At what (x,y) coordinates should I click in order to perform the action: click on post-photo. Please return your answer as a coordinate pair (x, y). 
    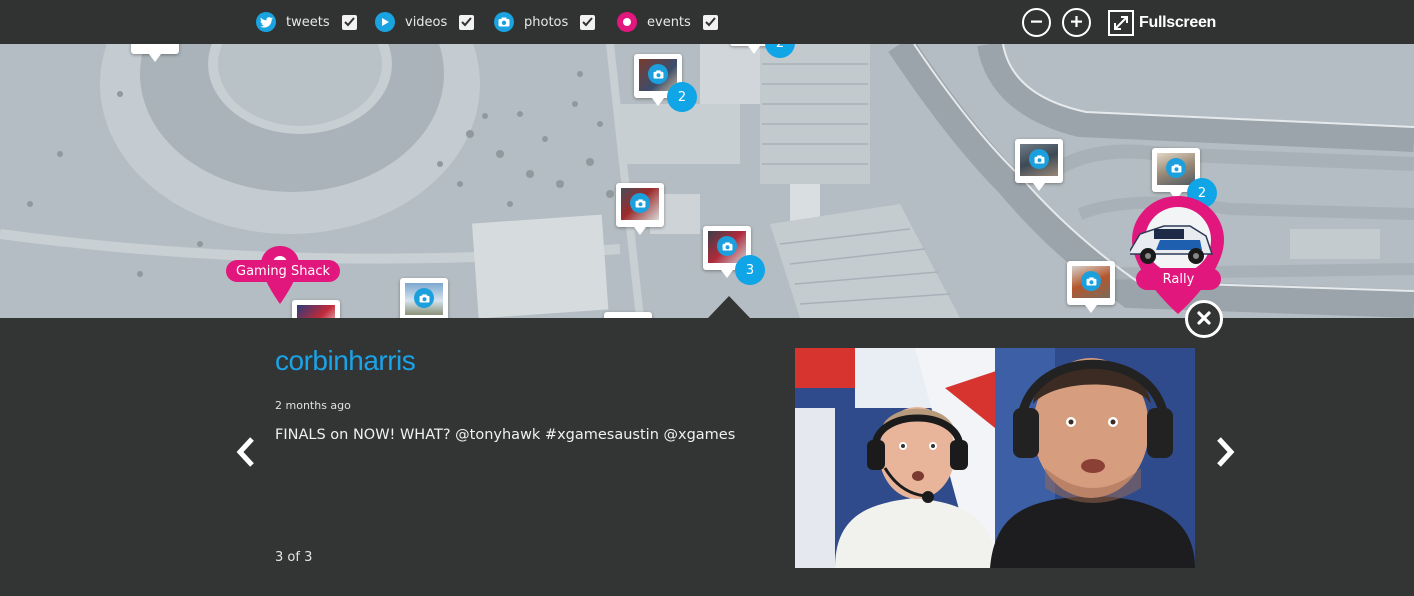
    Looking at the image, I should click on (995, 458).